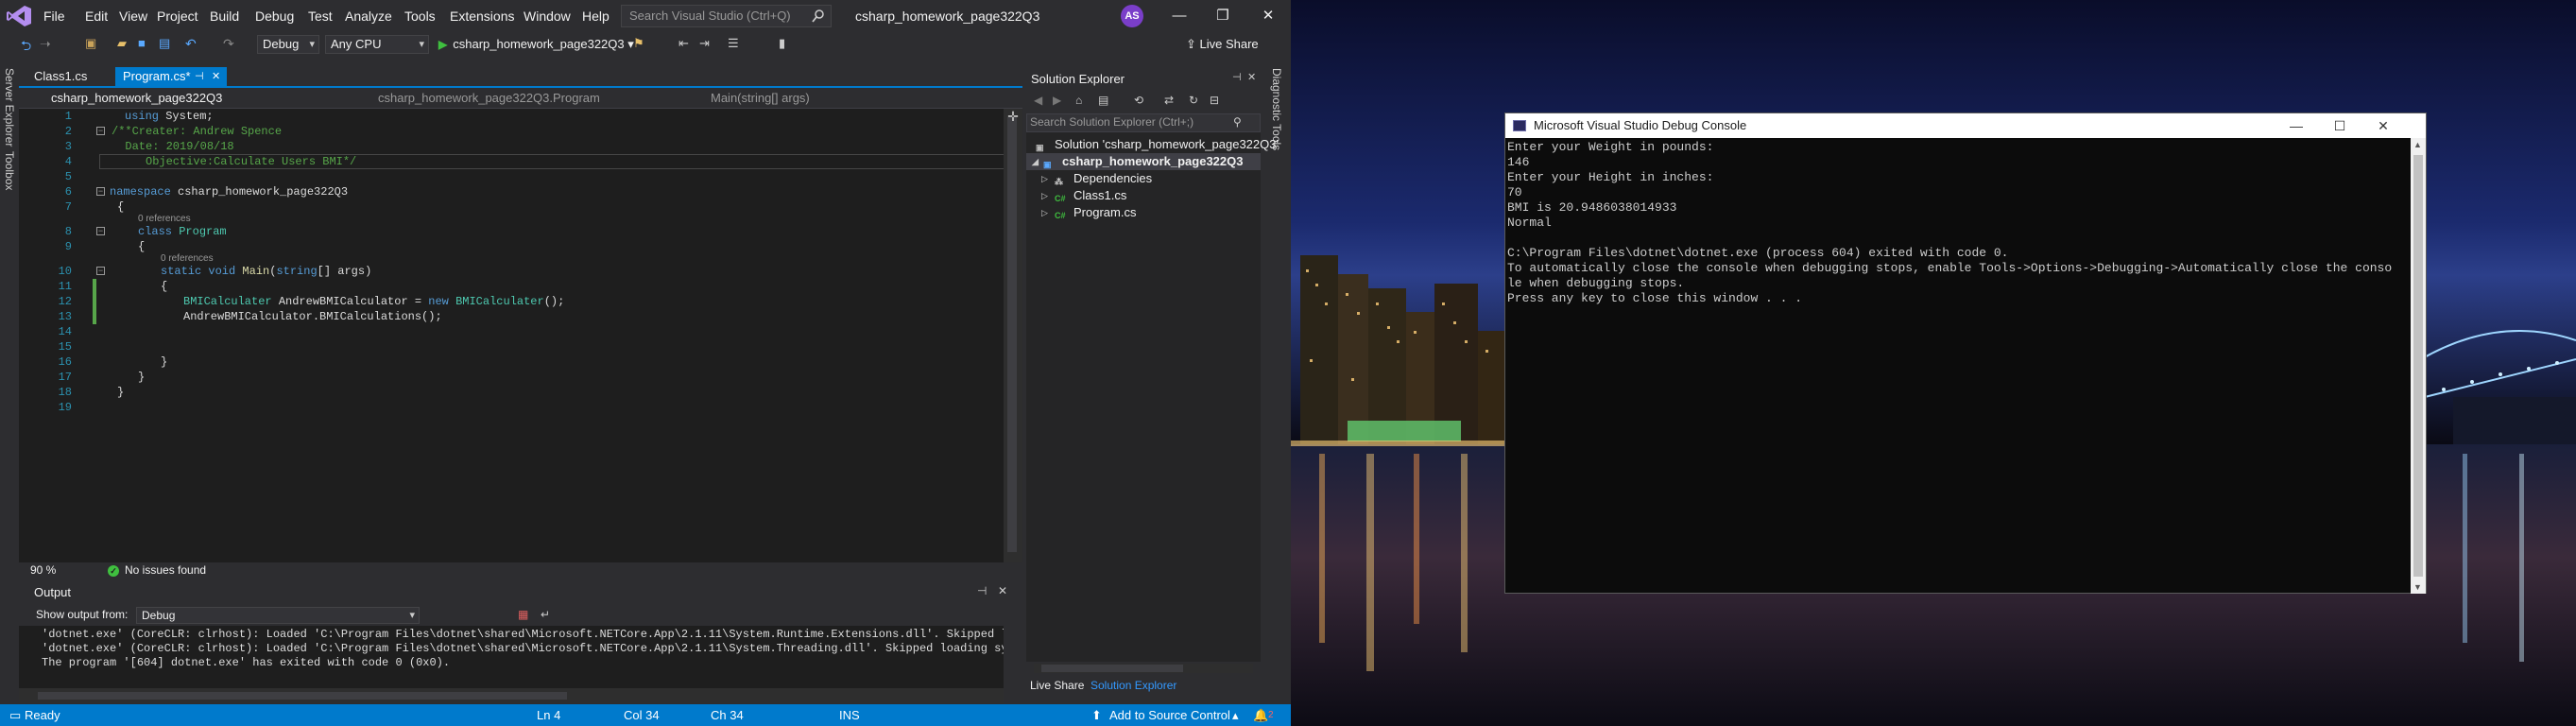 Image resolution: width=2576 pixels, height=726 pixels. What do you see at coordinates (377, 44) in the screenshot?
I see `platform-dropdown: Any CPU` at bounding box center [377, 44].